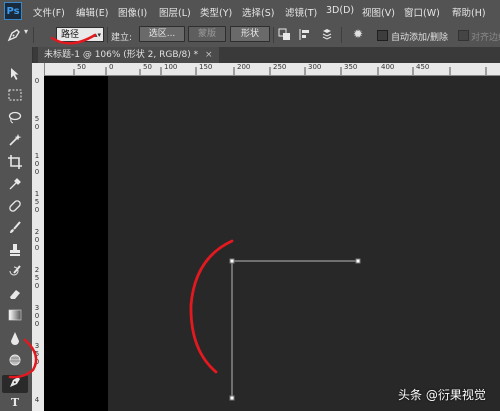  What do you see at coordinates (209, 55) in the screenshot?
I see `close-icon: ×` at bounding box center [209, 55].